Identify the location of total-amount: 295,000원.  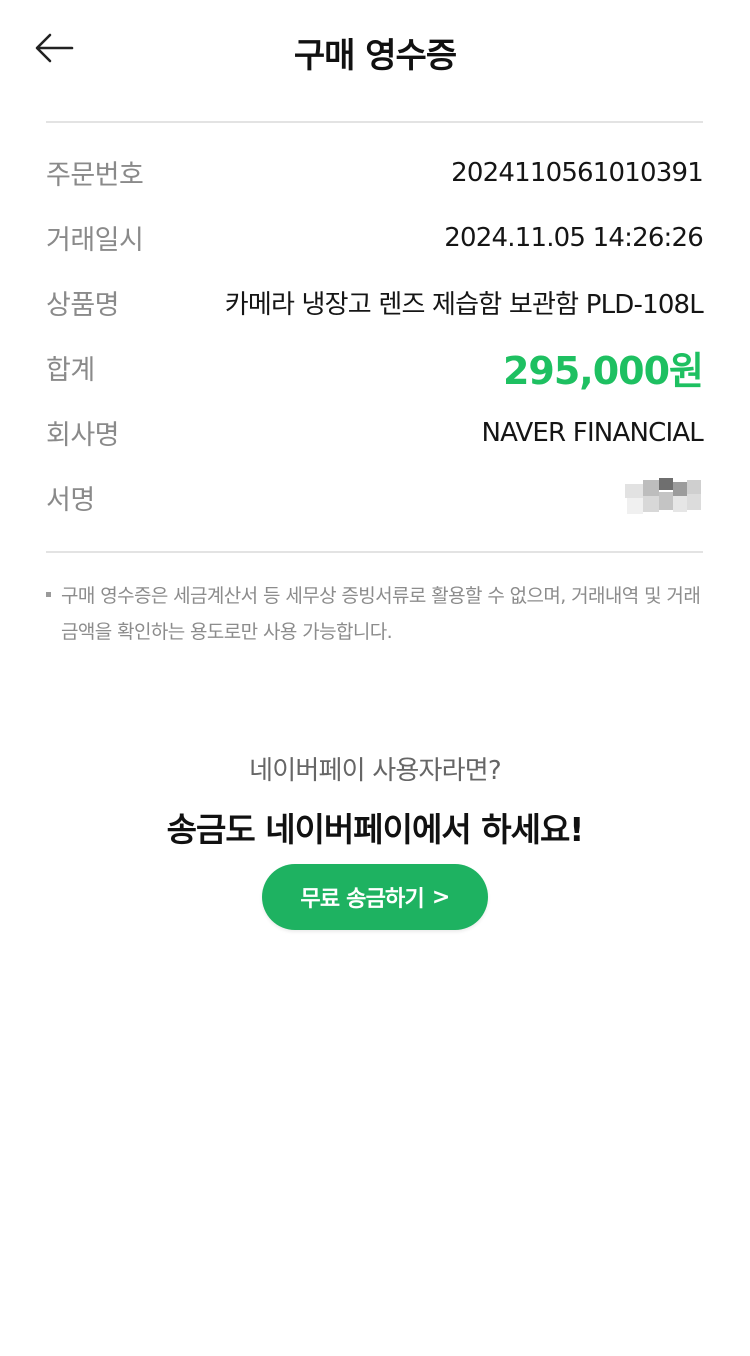
(603, 371).